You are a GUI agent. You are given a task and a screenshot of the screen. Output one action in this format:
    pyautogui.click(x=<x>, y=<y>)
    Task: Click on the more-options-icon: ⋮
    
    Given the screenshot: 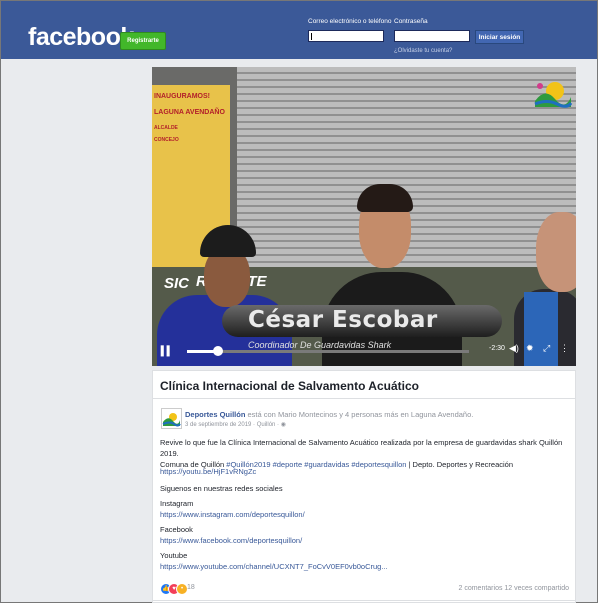 What is the action you would take?
    pyautogui.click(x=564, y=348)
    